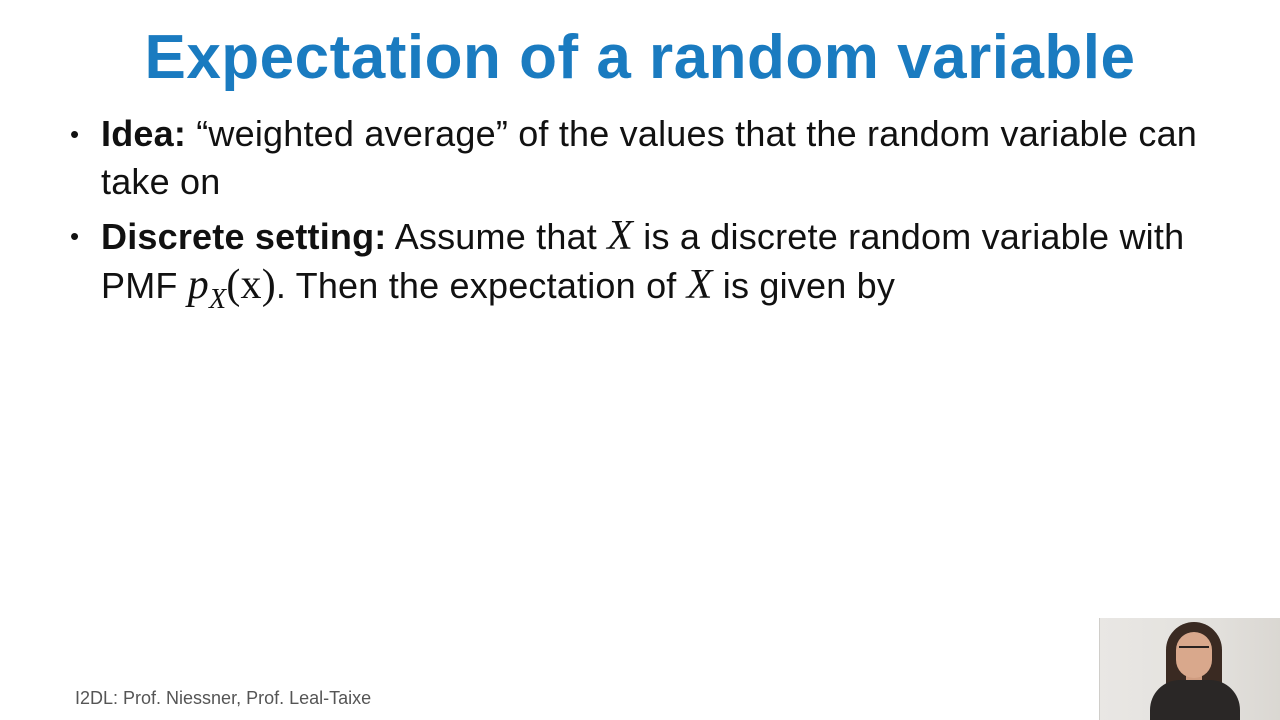 The image size is (1280, 720). Describe the element at coordinates (198, 285) in the screenshot. I see `math-pmf-p: p` at that location.